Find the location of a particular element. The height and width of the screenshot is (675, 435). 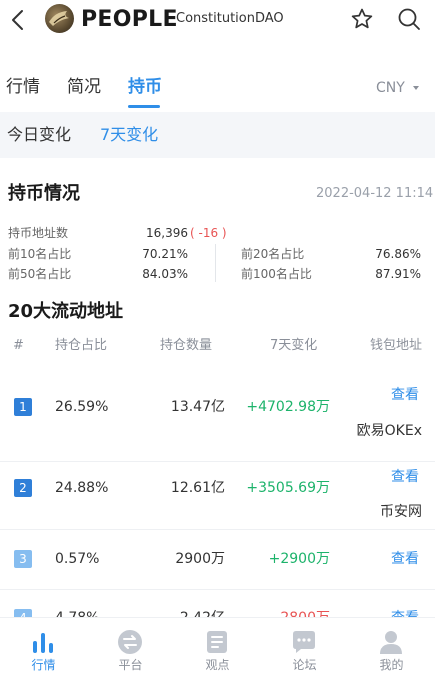

exchange-arrows-icon is located at coordinates (130, 642).